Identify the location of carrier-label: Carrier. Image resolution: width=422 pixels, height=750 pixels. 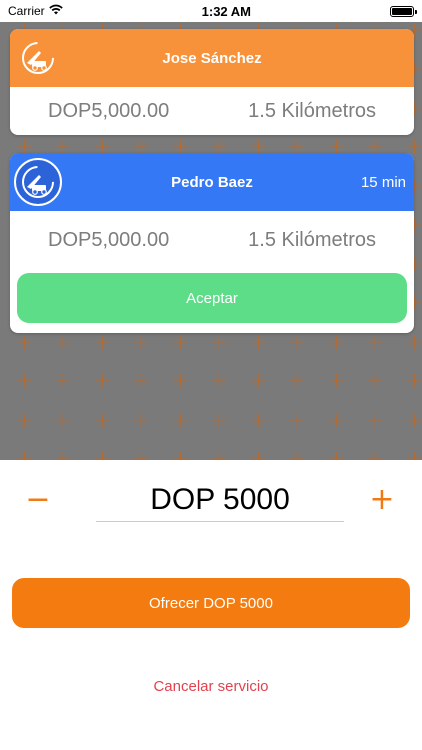
(26, 11).